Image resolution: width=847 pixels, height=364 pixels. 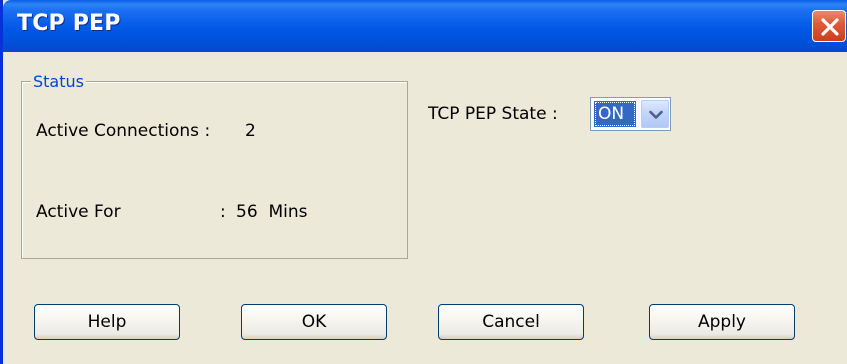 What do you see at coordinates (123, 131) in the screenshot?
I see `active-connections-label: Active Connections :` at bounding box center [123, 131].